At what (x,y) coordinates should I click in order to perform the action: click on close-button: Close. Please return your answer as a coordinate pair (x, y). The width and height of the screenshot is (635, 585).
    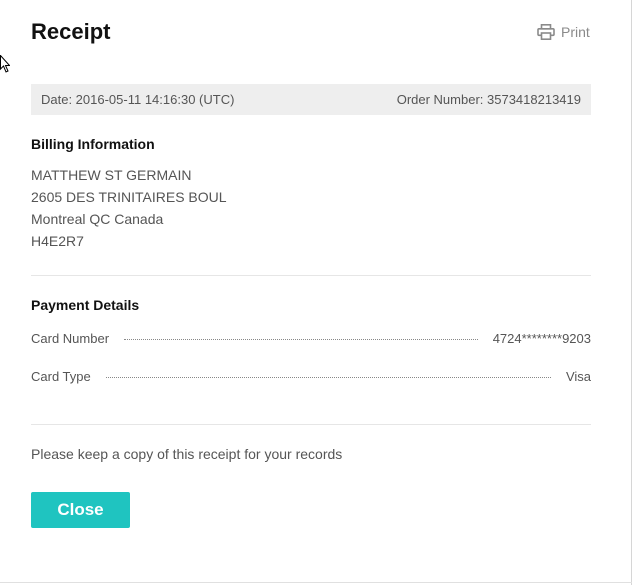
    Looking at the image, I should click on (80, 510).